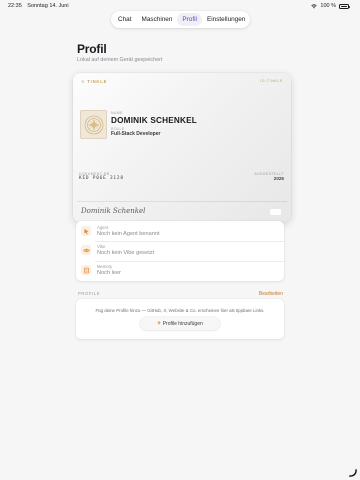  Describe the element at coordinates (86, 250) in the screenshot. I see `vibe-icon` at that location.